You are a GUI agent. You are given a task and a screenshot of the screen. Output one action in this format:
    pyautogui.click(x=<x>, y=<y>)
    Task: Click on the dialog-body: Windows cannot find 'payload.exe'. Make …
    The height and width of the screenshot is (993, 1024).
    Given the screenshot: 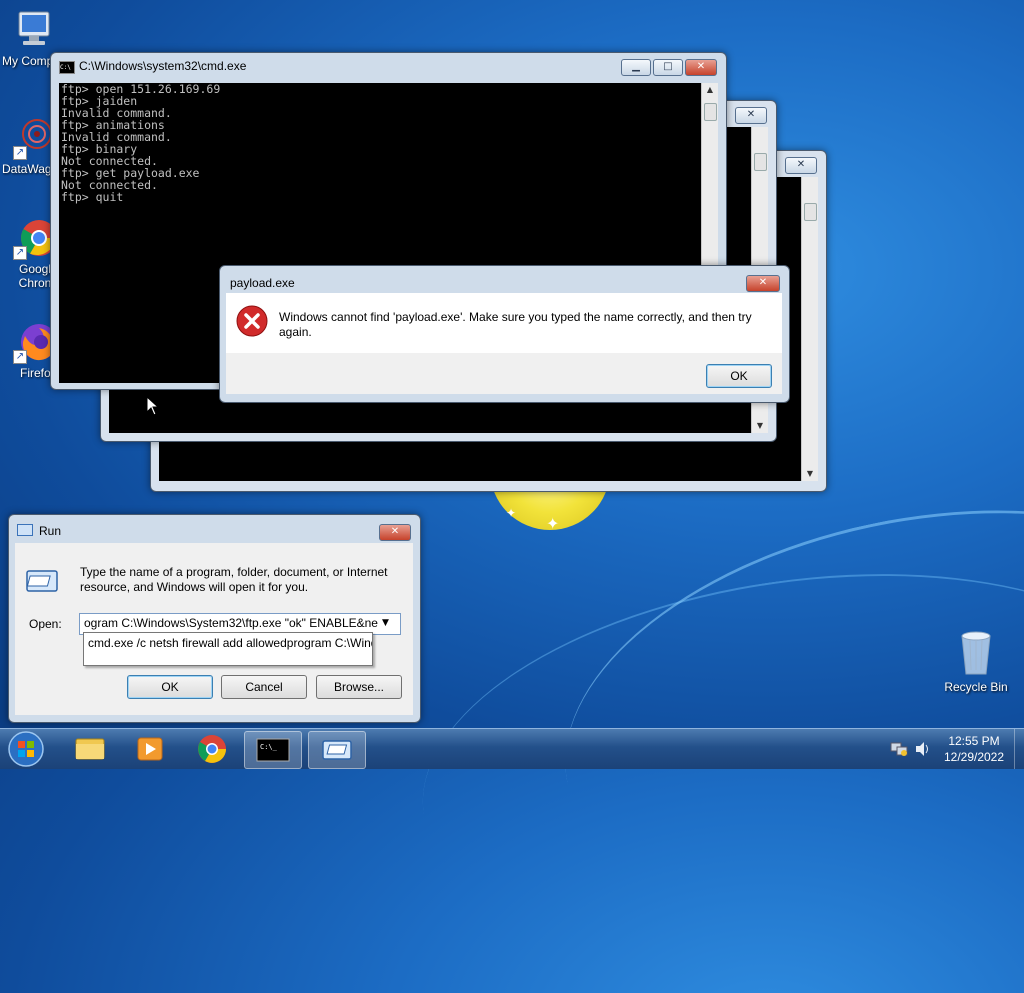 What is the action you would take?
    pyautogui.click(x=504, y=323)
    